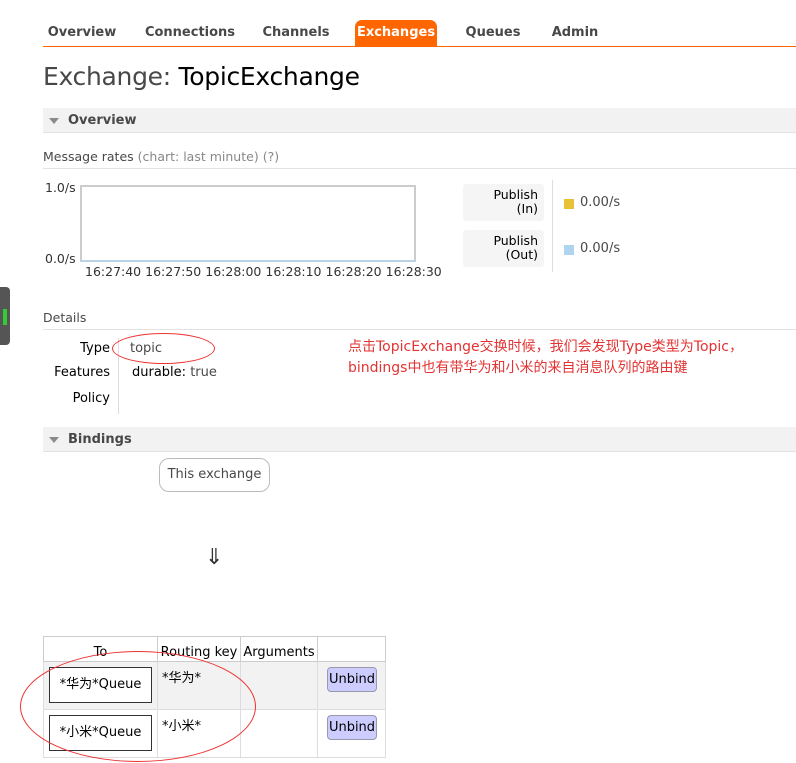 The width and height of the screenshot is (796, 763). I want to click on chart-x-tick: 16:28:10, so click(293, 271).